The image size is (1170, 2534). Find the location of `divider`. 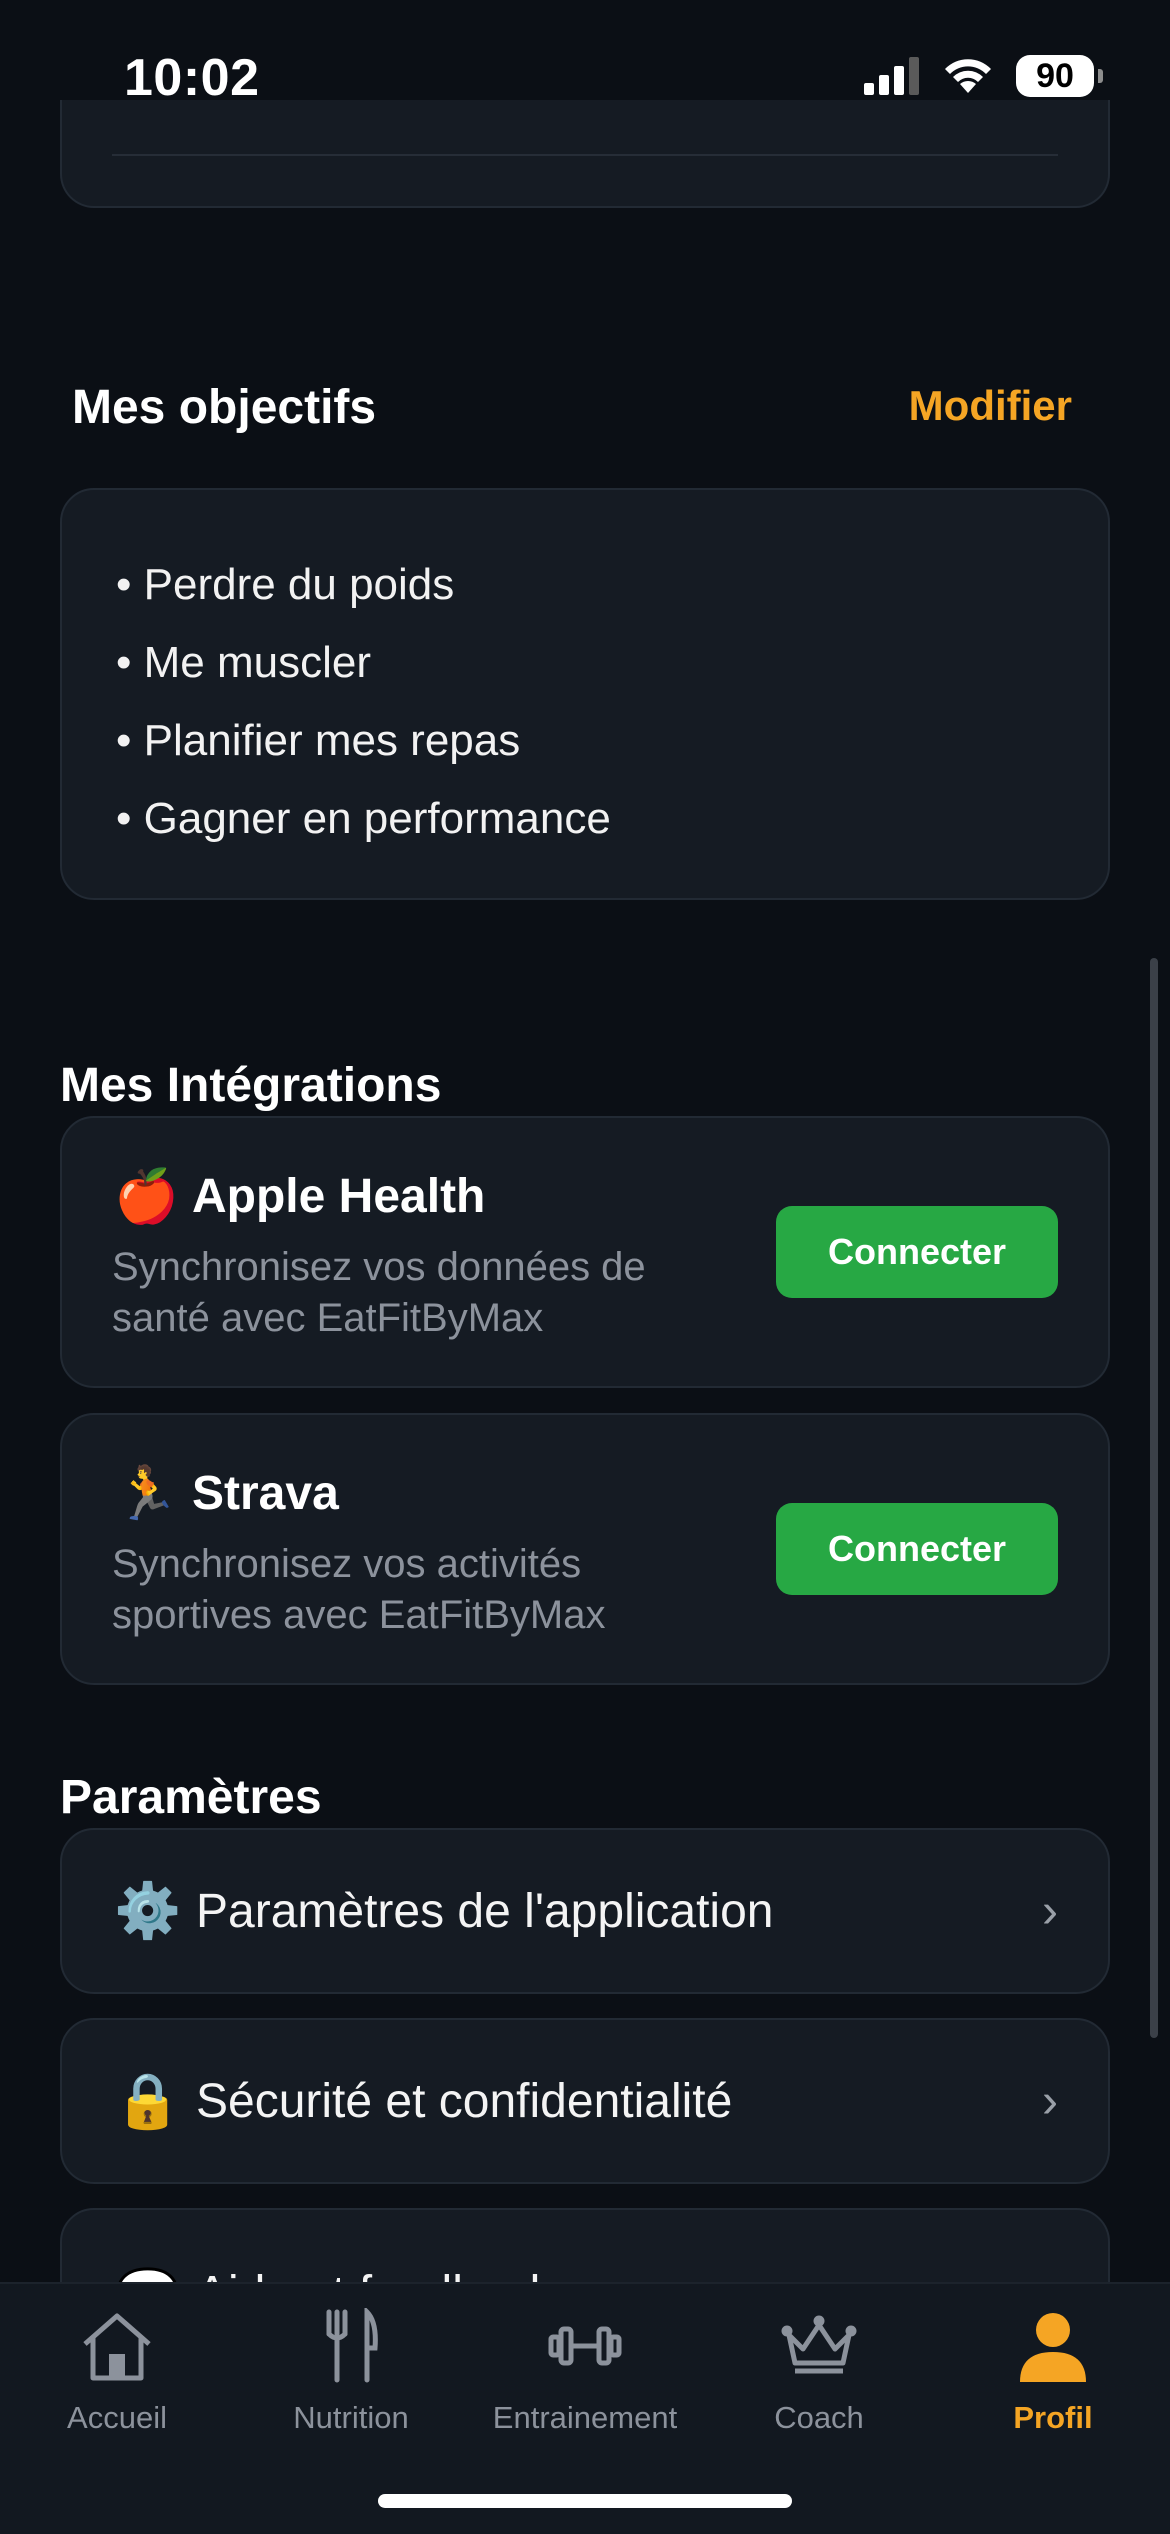

divider is located at coordinates (585, 155).